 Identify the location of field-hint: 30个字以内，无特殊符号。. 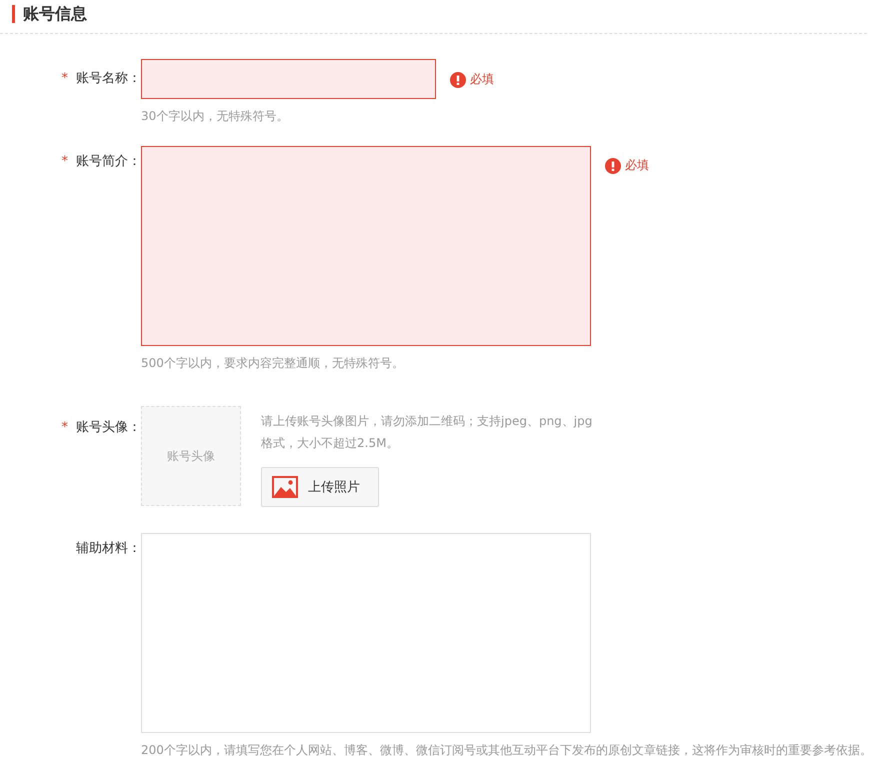
(215, 116).